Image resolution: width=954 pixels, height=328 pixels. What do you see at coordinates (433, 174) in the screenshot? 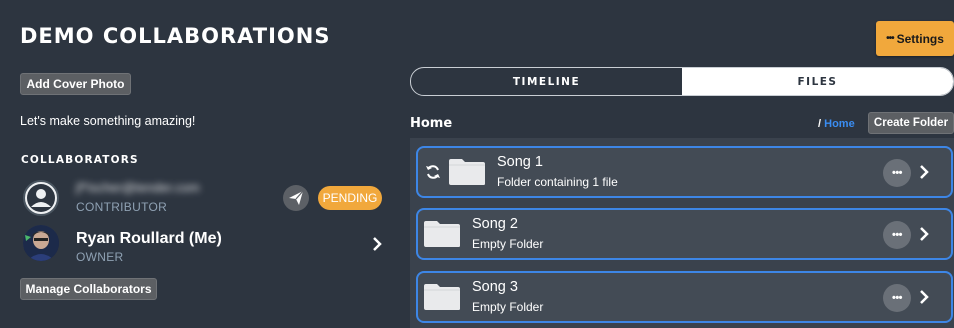
I see `sync-icon` at bounding box center [433, 174].